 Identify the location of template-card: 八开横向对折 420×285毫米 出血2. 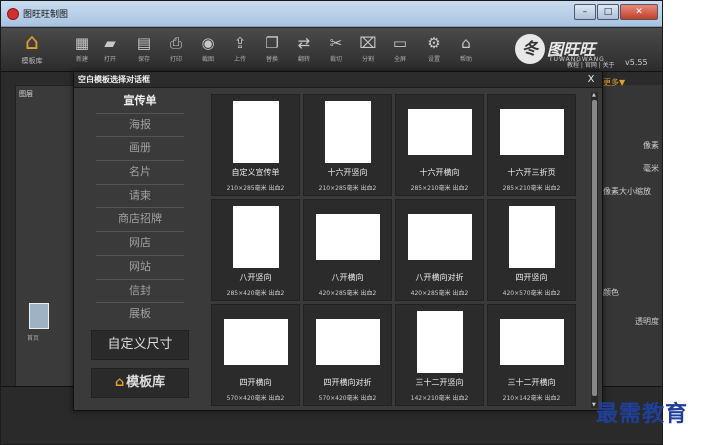
(439, 250).